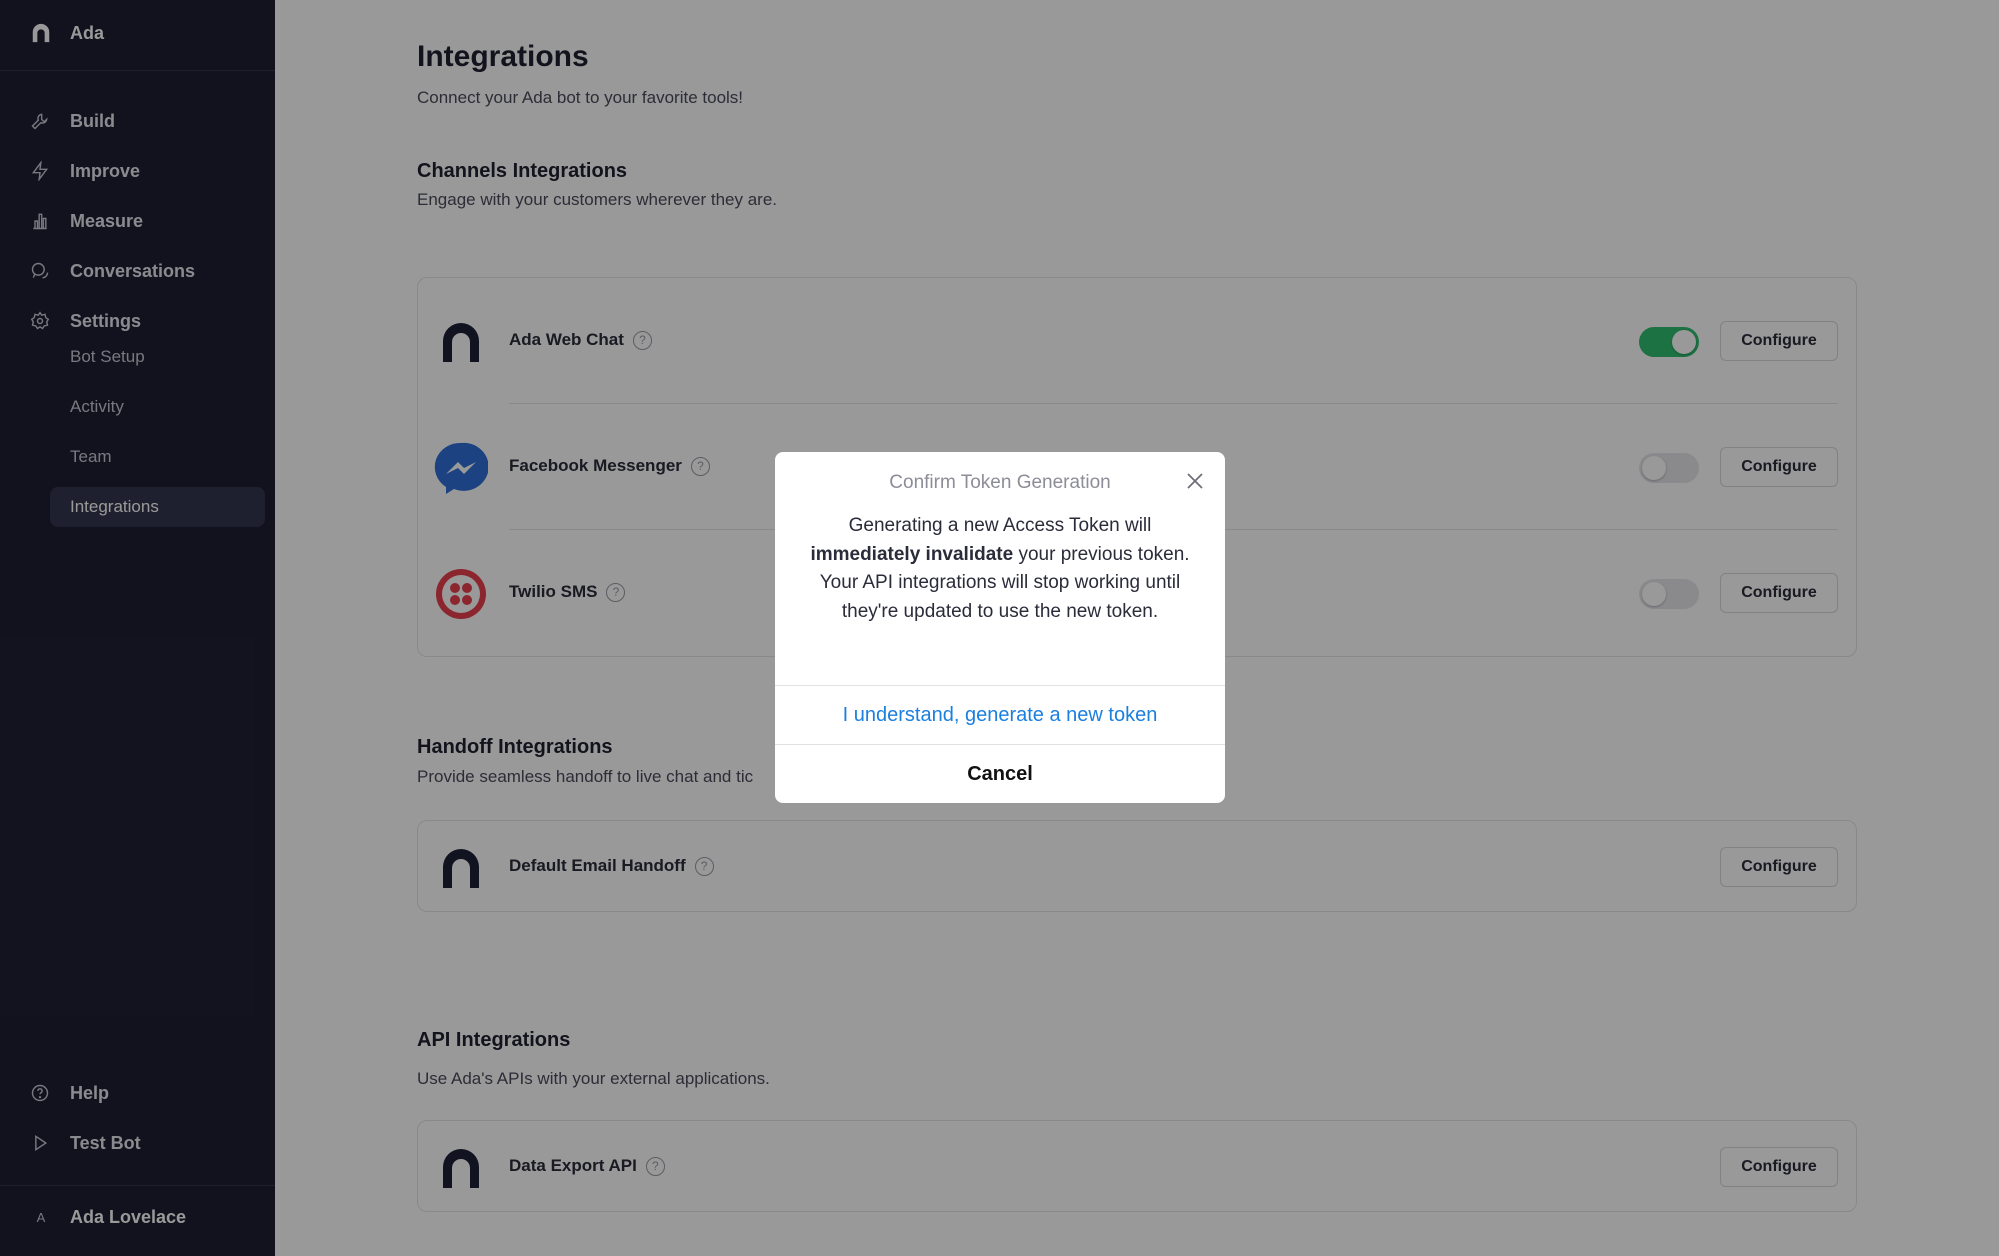 This screenshot has width=1999, height=1256. I want to click on dialog-title: Confirm Token Generation, so click(1000, 482).